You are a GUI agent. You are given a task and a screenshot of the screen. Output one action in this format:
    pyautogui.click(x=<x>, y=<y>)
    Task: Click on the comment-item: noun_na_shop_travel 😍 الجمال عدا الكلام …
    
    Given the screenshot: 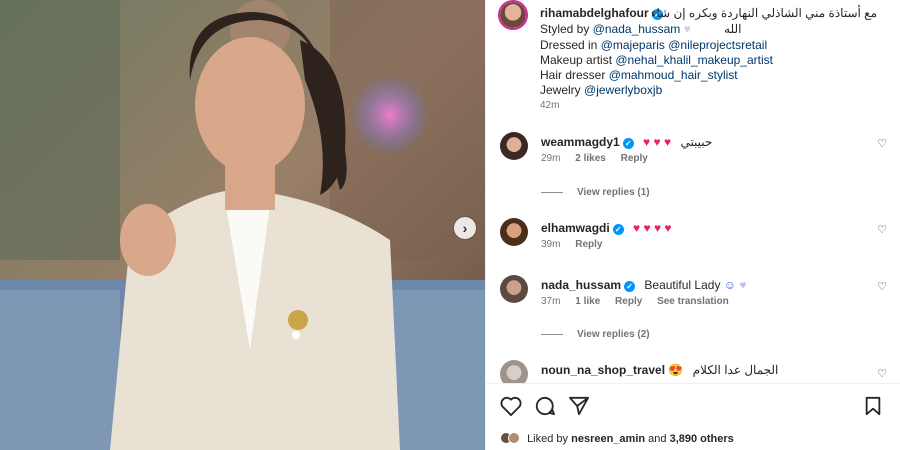 What is the action you would take?
    pyautogui.click(x=697, y=371)
    